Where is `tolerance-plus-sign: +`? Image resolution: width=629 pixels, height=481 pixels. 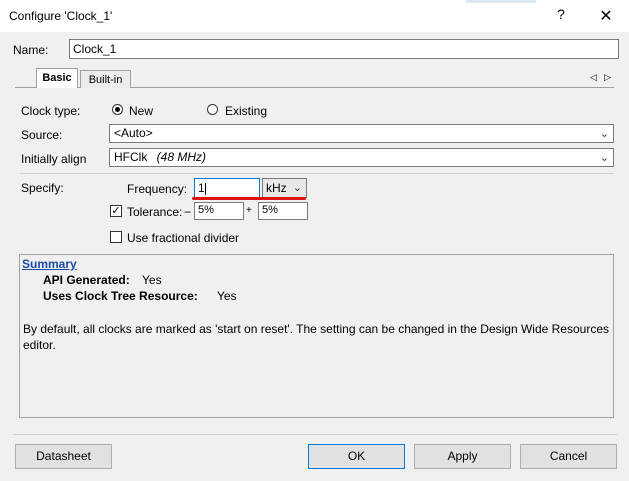
tolerance-plus-sign: + is located at coordinates (249, 210).